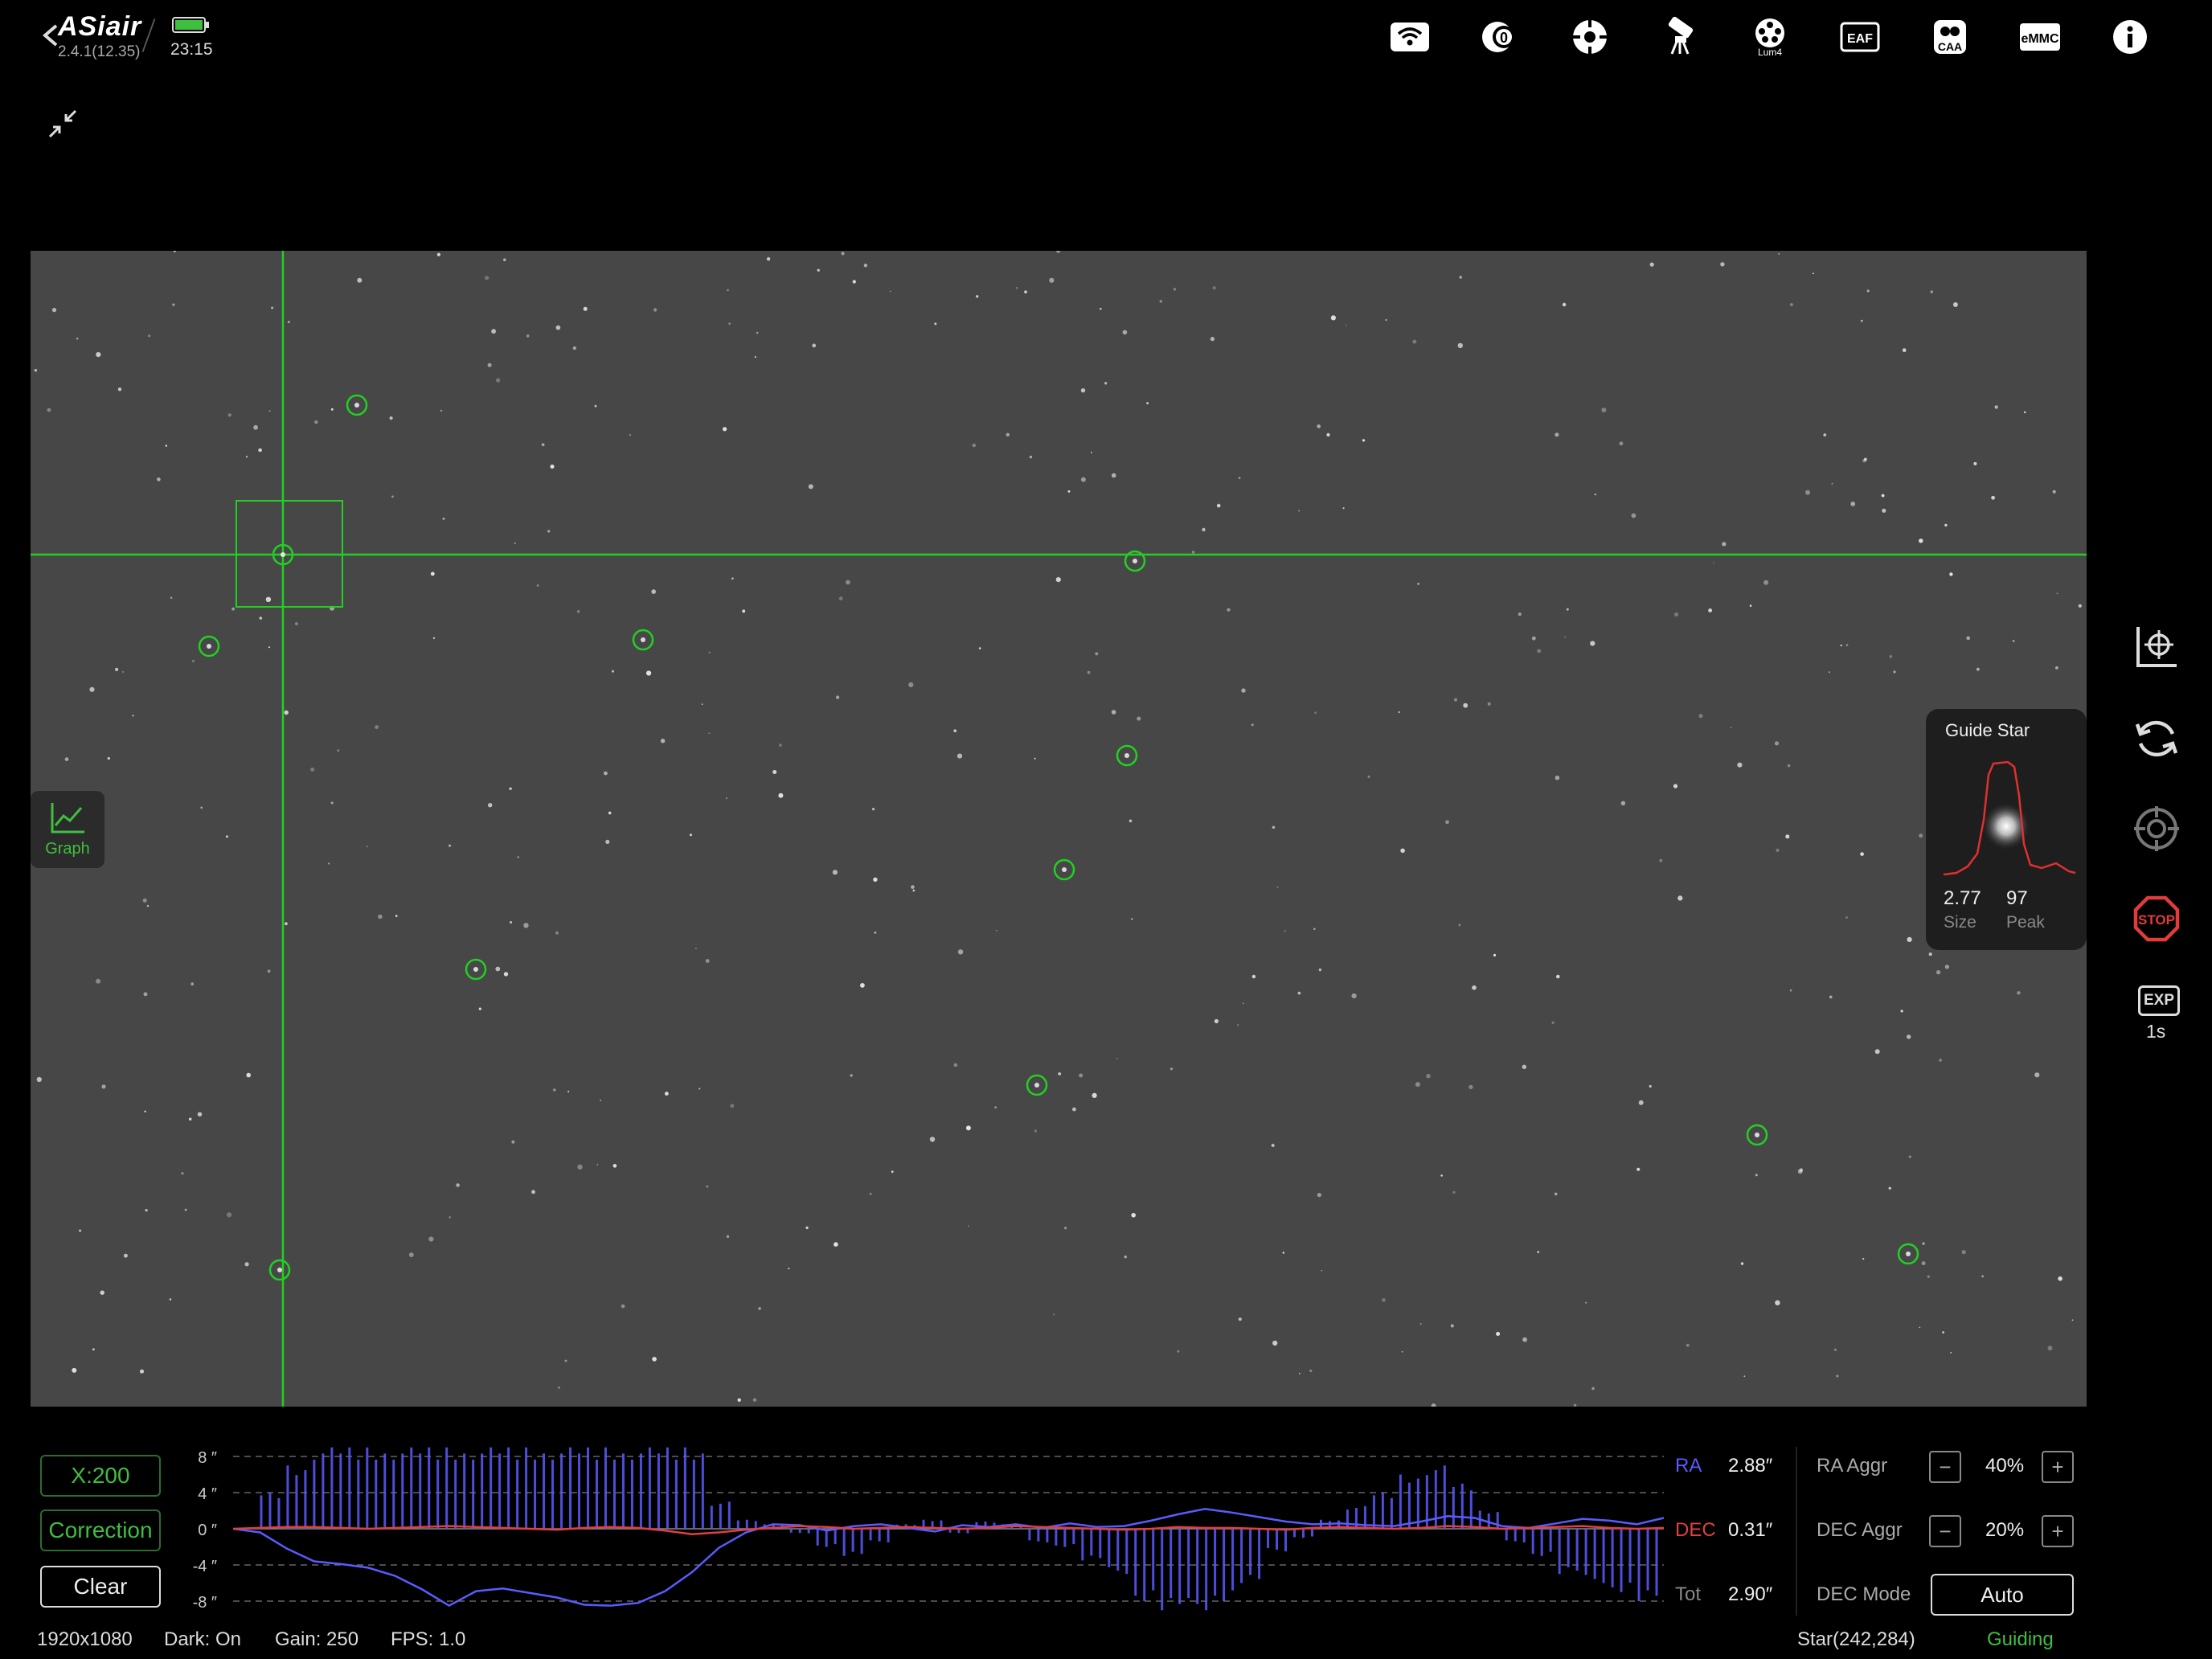 This screenshot has width=2212, height=1659. I want to click on dark-status: Dark: On, so click(203, 1639).